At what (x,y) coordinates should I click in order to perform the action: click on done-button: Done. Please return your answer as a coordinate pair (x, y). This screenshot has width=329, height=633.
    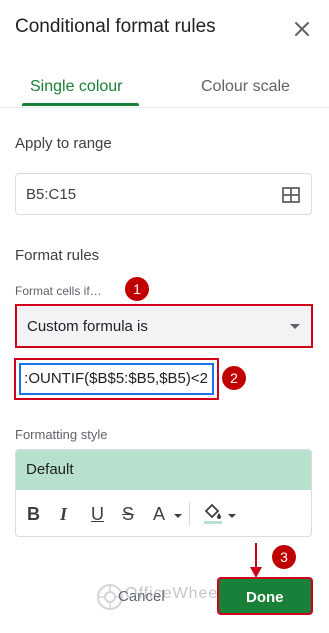
    Looking at the image, I should click on (265, 596).